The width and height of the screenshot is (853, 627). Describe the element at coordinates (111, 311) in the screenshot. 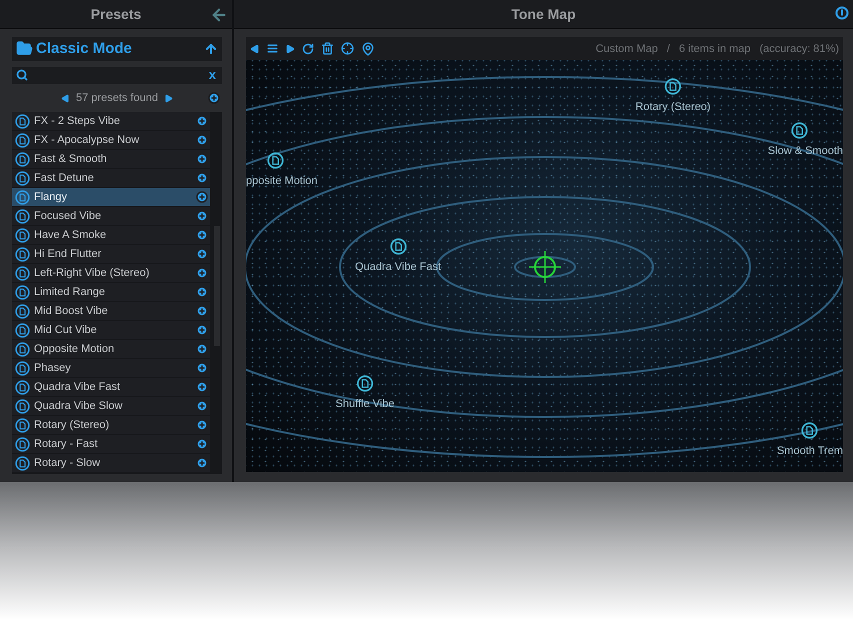

I see `preset-item: Mid Boost Vibe` at that location.